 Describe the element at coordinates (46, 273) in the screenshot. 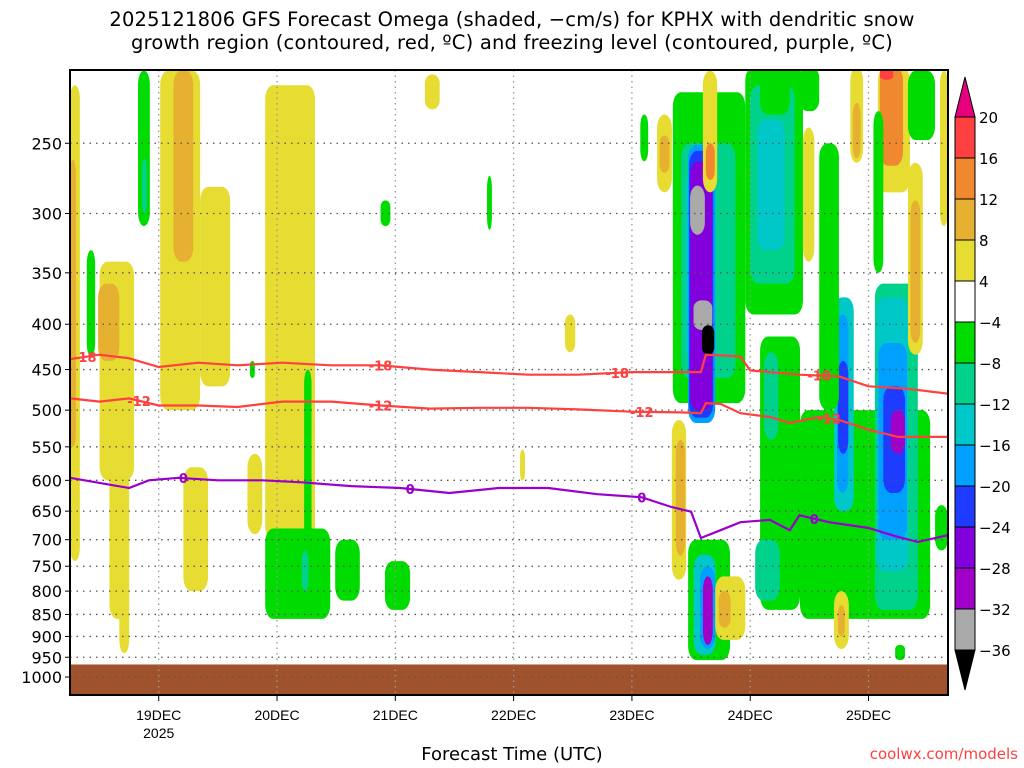

I see `y-tick-label: 350` at that location.